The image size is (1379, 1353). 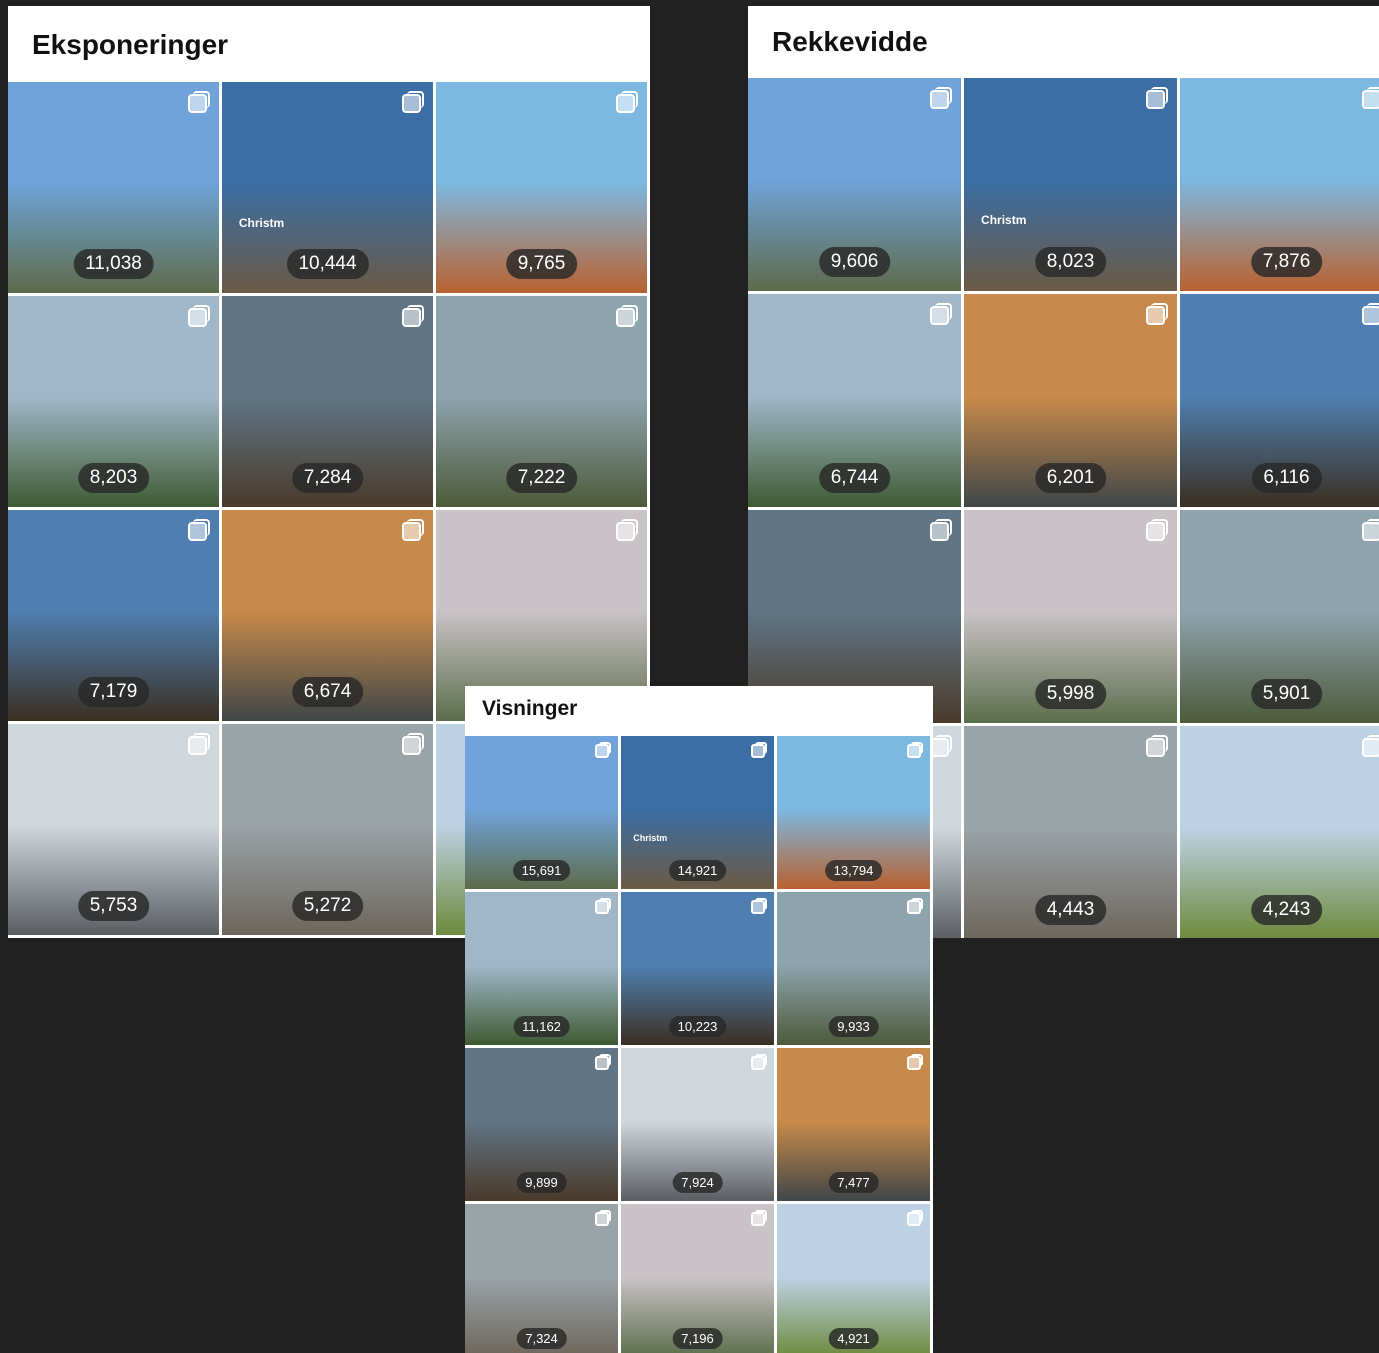 I want to click on post-thumbnail: 10,223, so click(x=697, y=968).